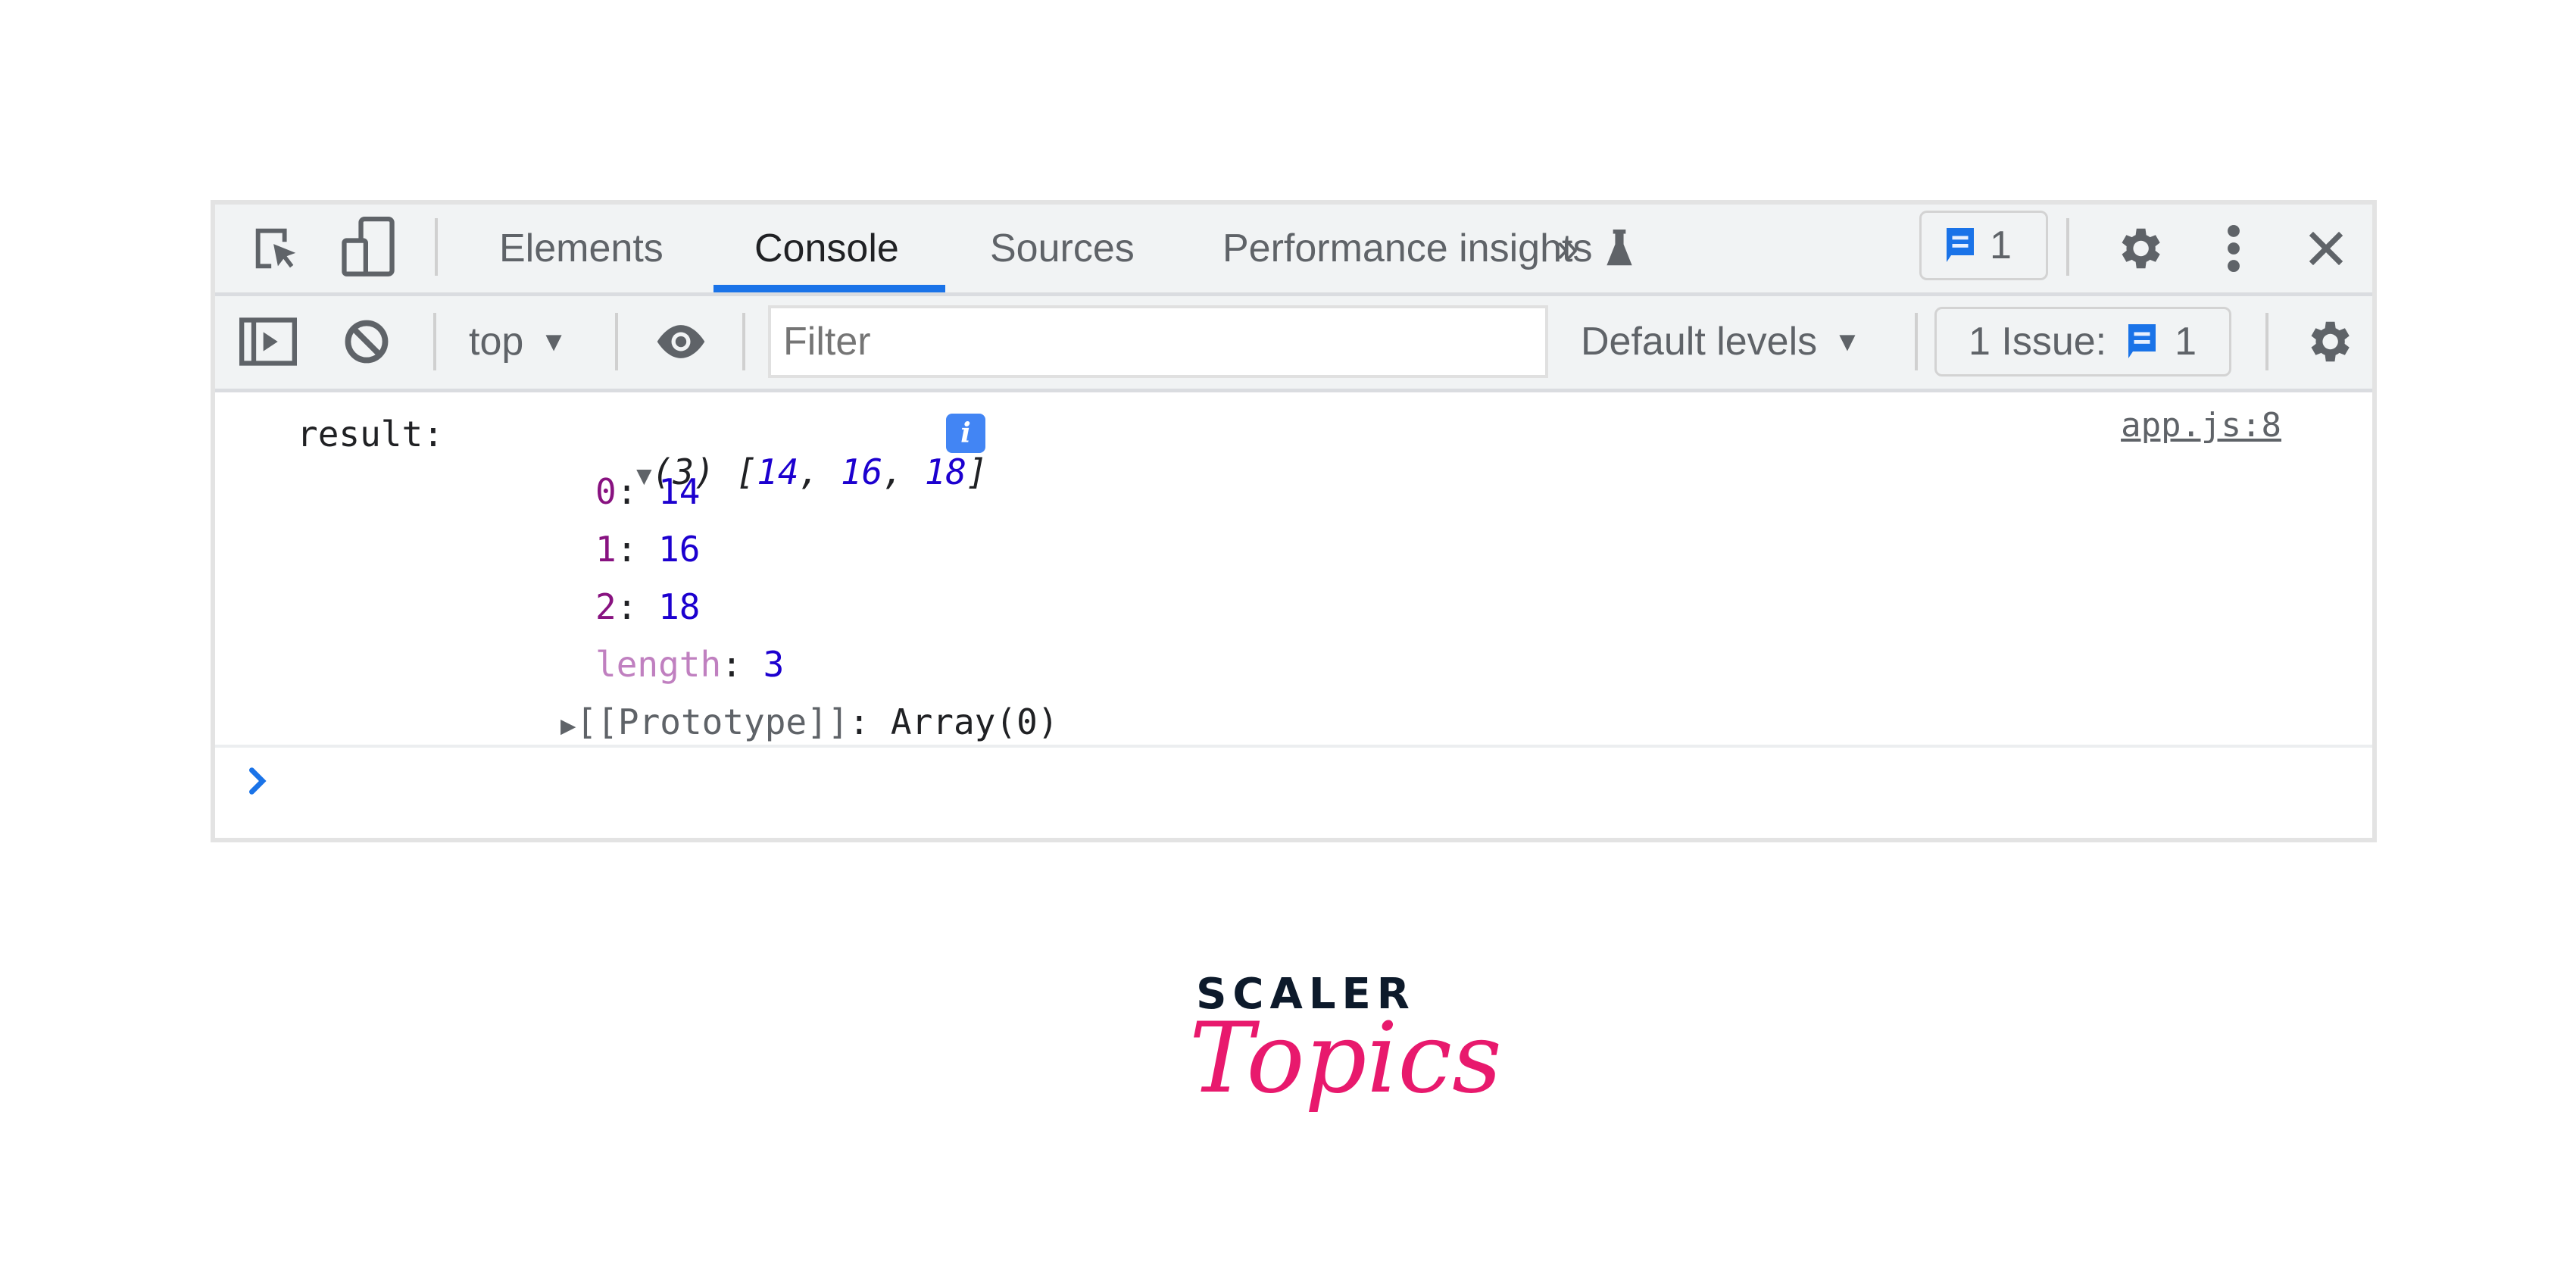 Image resolution: width=2576 pixels, height=1284 pixels. What do you see at coordinates (2234, 248) in the screenshot?
I see `kebab-menu-icon` at bounding box center [2234, 248].